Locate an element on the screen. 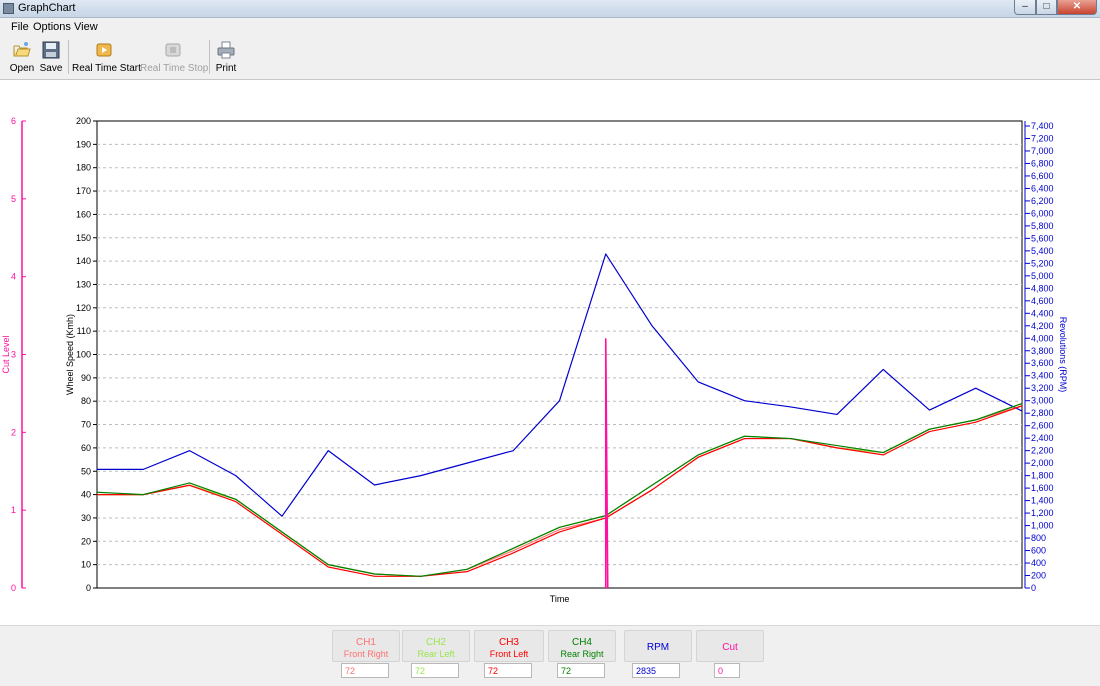 This screenshot has width=1100, height=686. y-tick-label: 150 is located at coordinates (83, 238).